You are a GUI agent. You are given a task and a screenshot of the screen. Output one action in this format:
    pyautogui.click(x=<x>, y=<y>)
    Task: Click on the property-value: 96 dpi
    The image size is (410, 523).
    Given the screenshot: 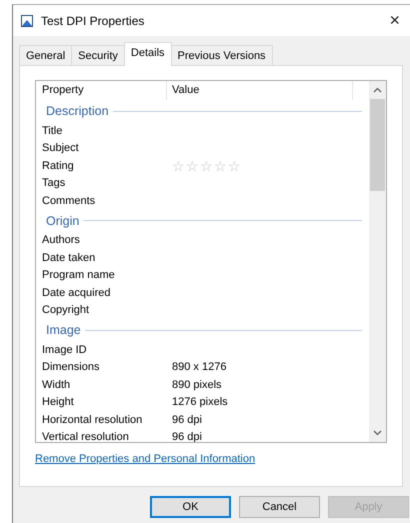 What is the action you would take?
    pyautogui.click(x=186, y=420)
    